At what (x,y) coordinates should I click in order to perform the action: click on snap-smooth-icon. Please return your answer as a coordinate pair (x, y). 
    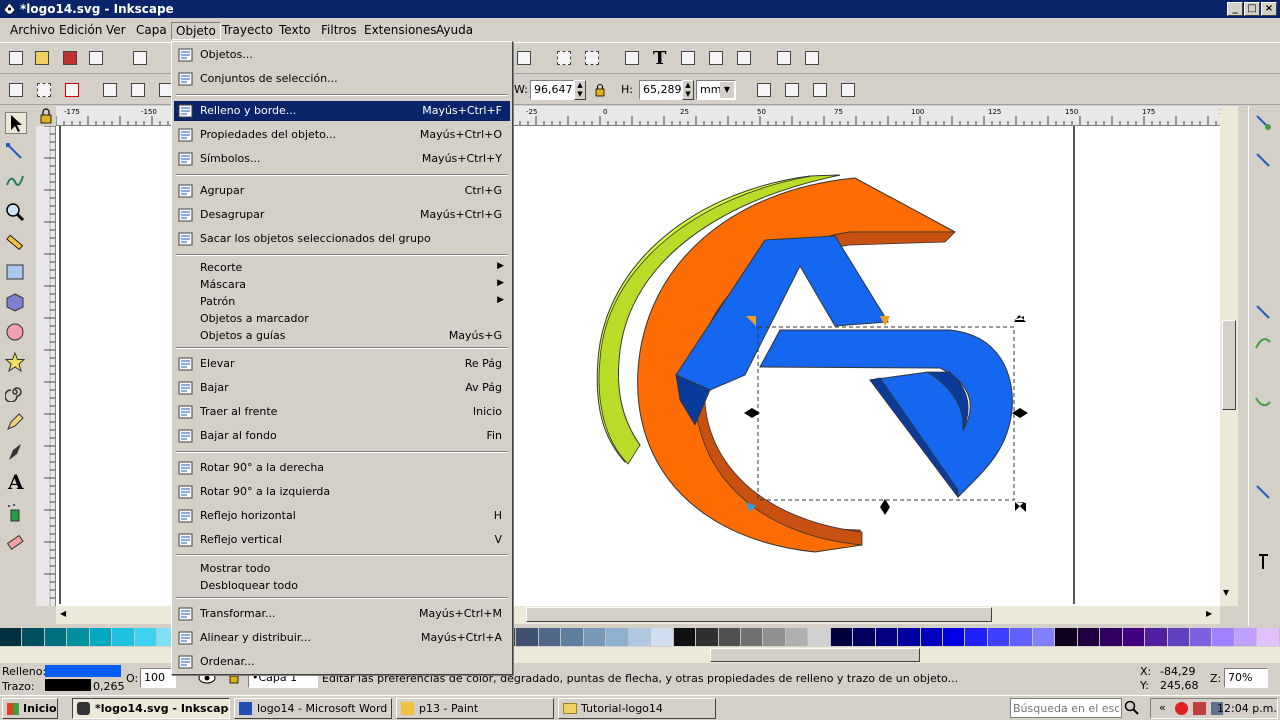
    Looking at the image, I should click on (1264, 403).